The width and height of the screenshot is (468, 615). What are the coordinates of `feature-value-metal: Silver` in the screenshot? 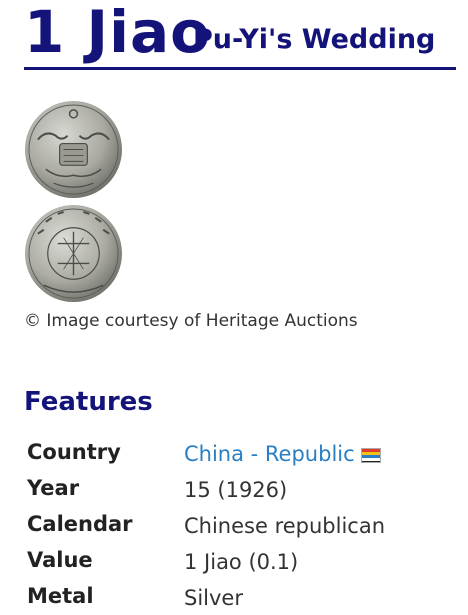 It's located at (213, 598).